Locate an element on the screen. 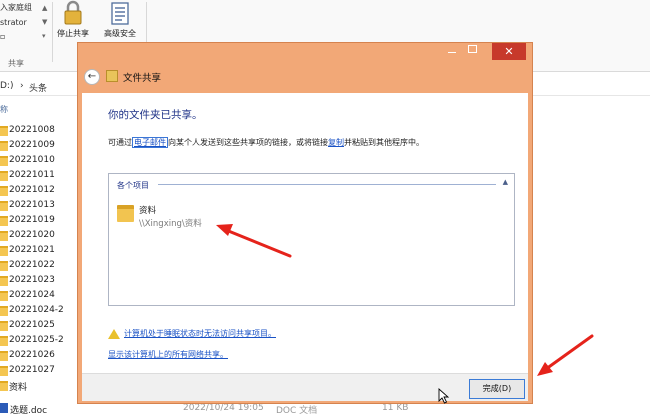  arrow-to-done-button is located at coordinates (565, 355).